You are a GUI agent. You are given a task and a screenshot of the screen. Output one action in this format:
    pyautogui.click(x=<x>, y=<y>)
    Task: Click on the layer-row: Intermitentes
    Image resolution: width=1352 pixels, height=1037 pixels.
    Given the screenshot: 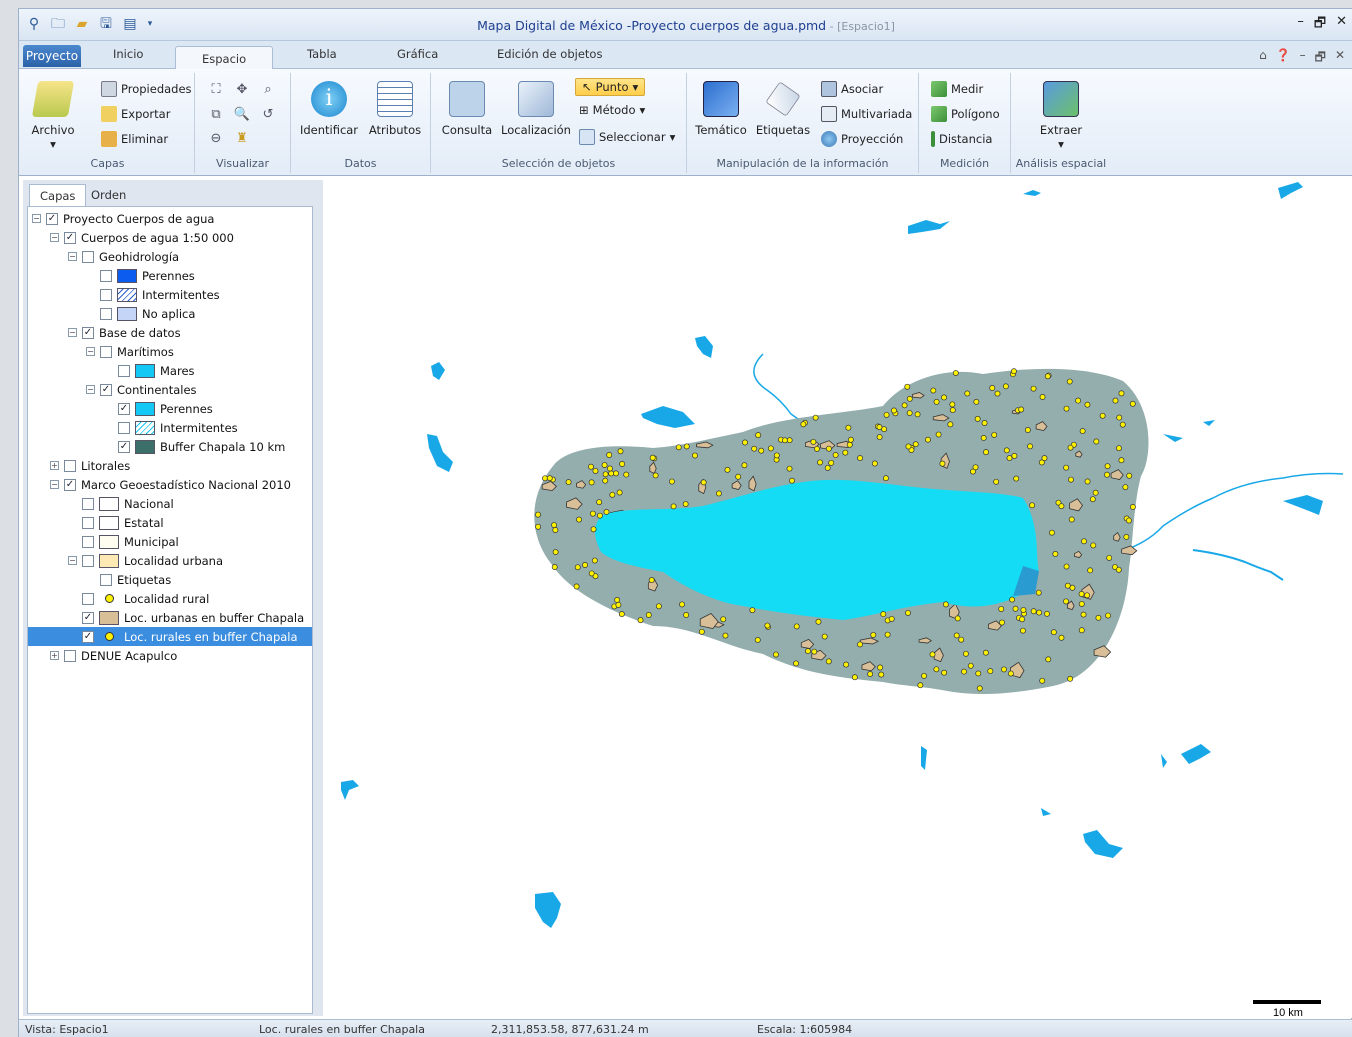 What is the action you would take?
    pyautogui.click(x=170, y=294)
    